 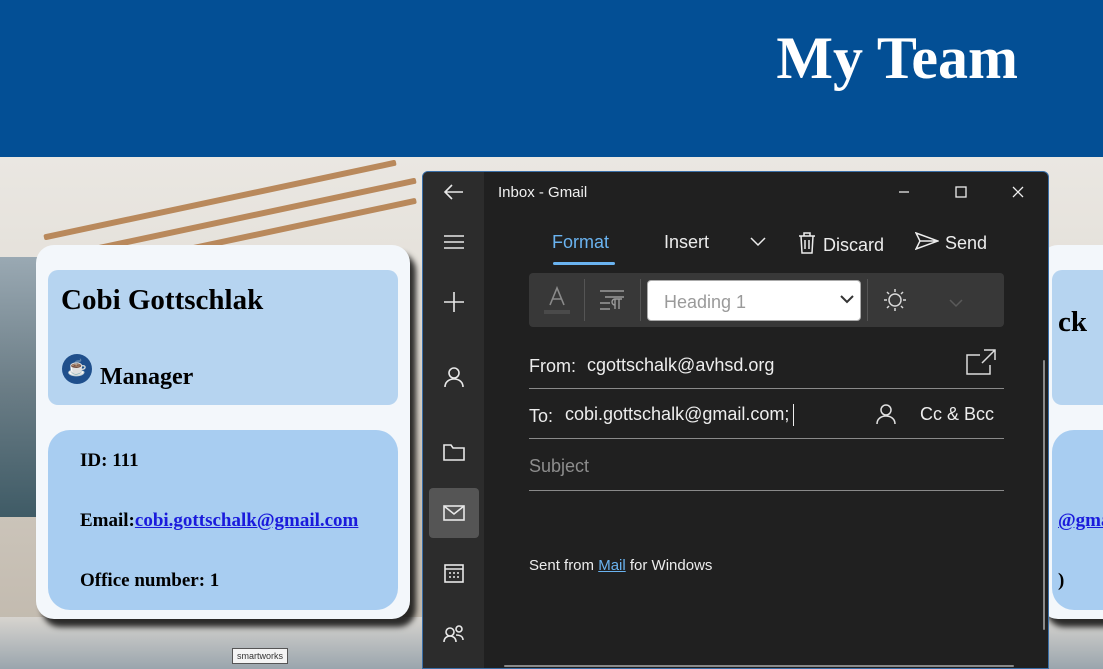 What do you see at coordinates (559, 466) in the screenshot?
I see `subject-placeholder: Subject` at bounding box center [559, 466].